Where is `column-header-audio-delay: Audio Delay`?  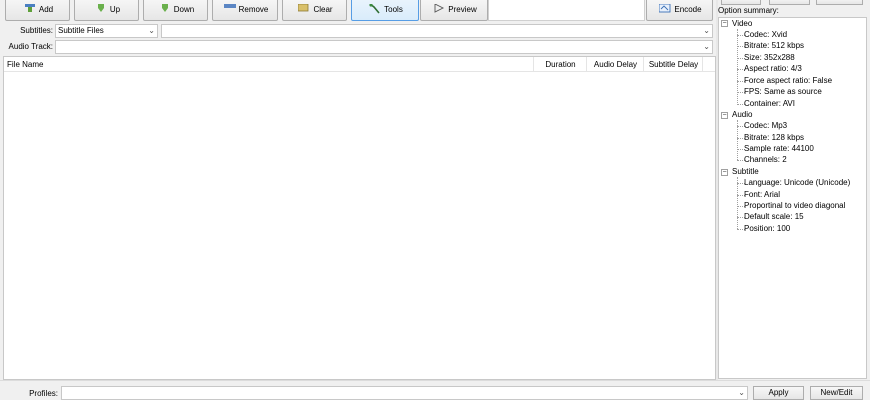 column-header-audio-delay: Audio Delay is located at coordinates (616, 64).